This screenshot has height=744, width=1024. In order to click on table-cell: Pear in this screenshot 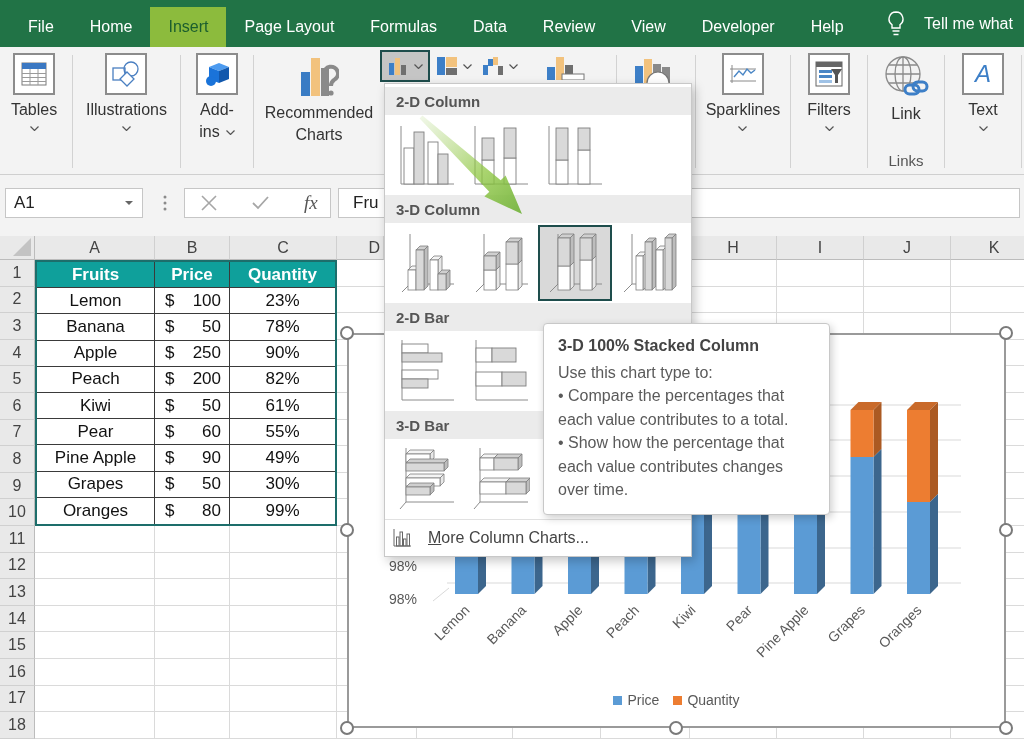, I will do `click(96, 432)`.